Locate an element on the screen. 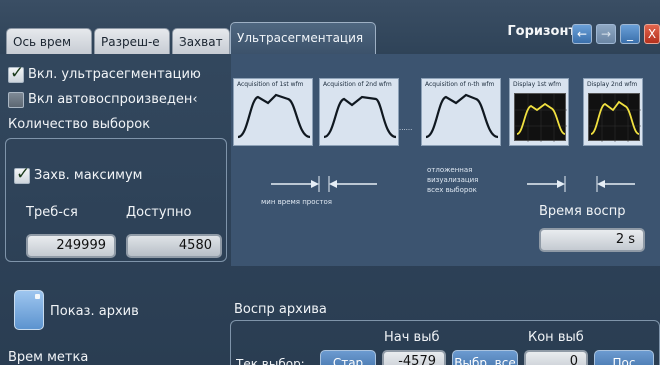  deferred-display-line-3: всех выборок is located at coordinates (452, 190).